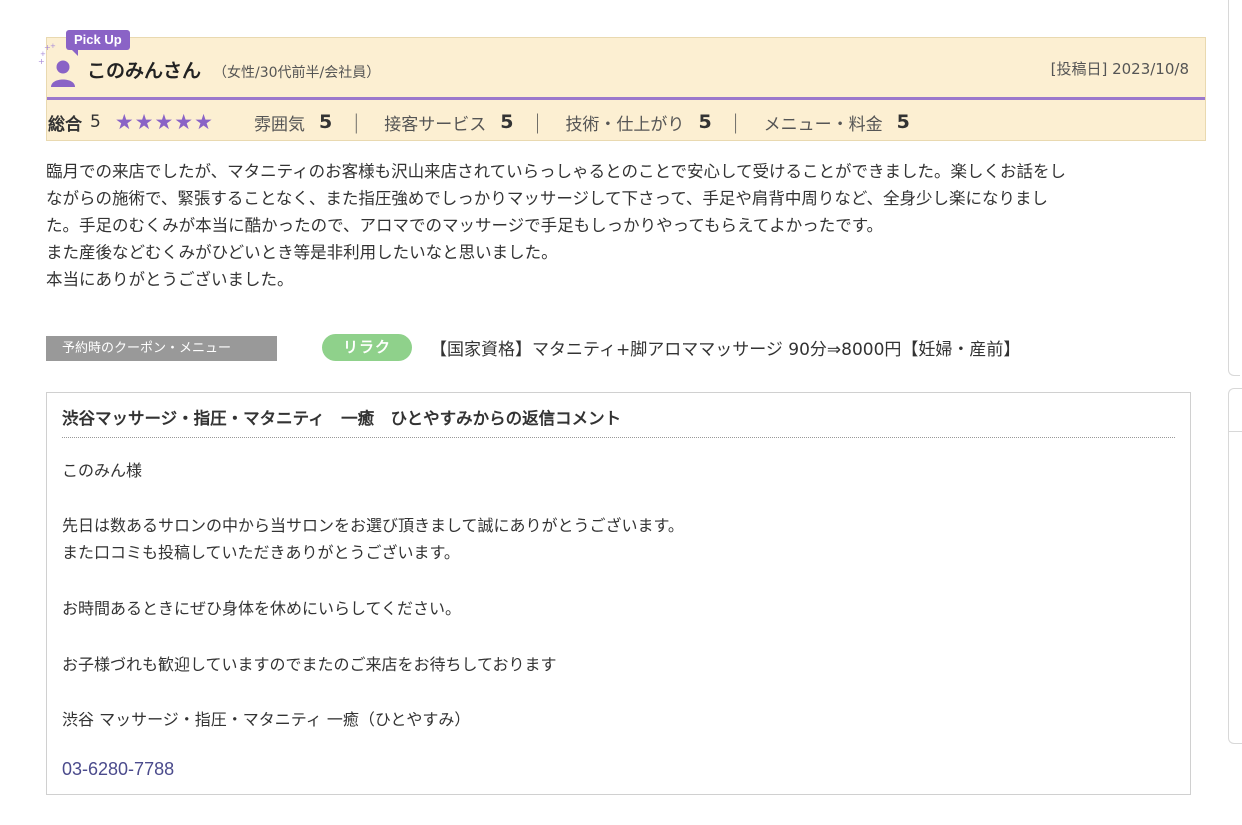 This screenshot has height=825, width=1242. What do you see at coordinates (266, 719) in the screenshot?
I see `reply-line: 渋谷 マッサージ・指圧・マタニティ 一癒（ひとやすみ）` at bounding box center [266, 719].